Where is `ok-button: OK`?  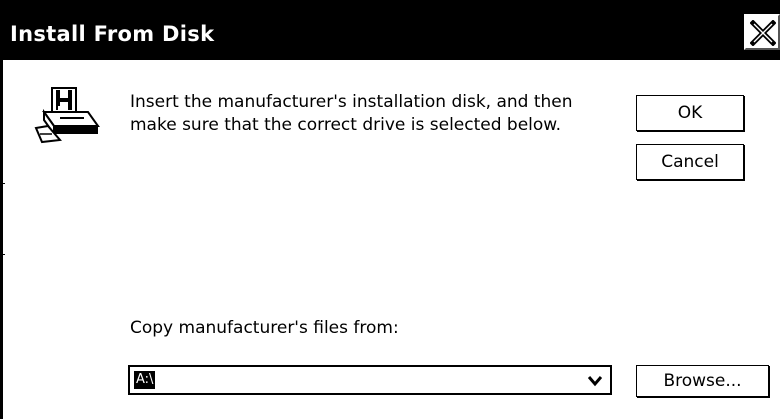
ok-button: OK is located at coordinates (690, 113).